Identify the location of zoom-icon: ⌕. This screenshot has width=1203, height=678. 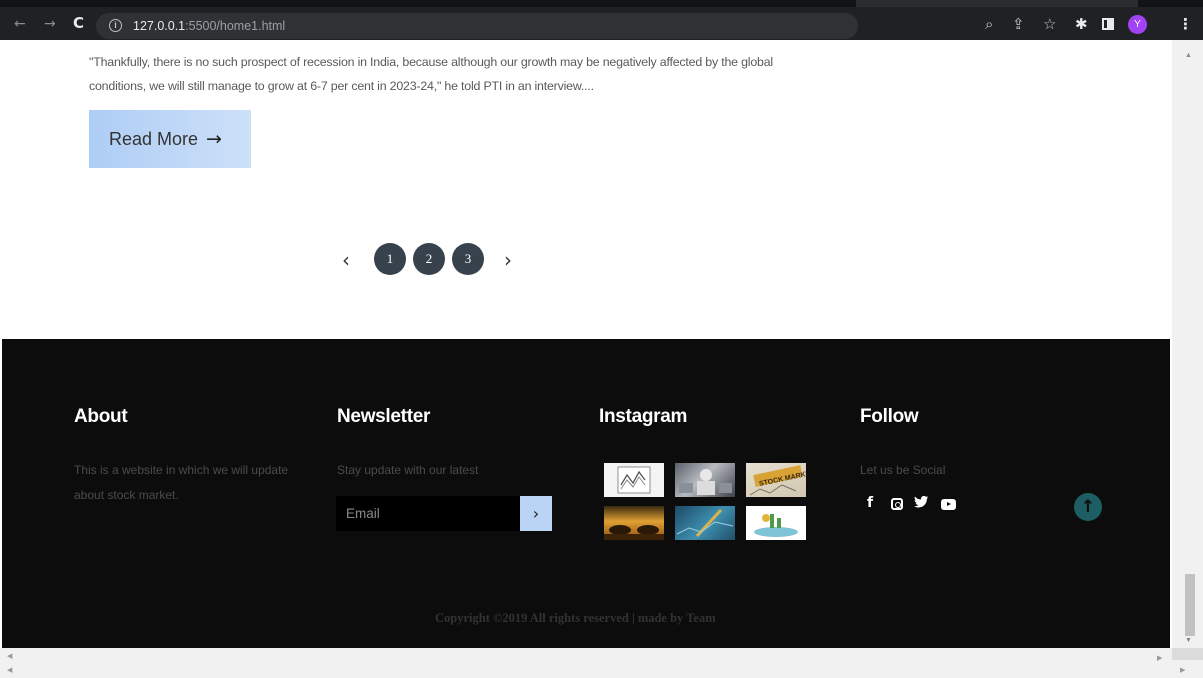
(989, 24).